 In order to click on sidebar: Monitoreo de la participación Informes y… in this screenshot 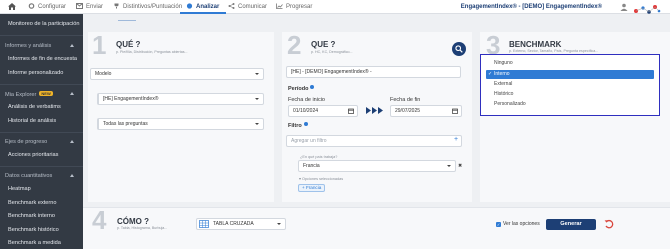, I will do `click(41, 131)`.